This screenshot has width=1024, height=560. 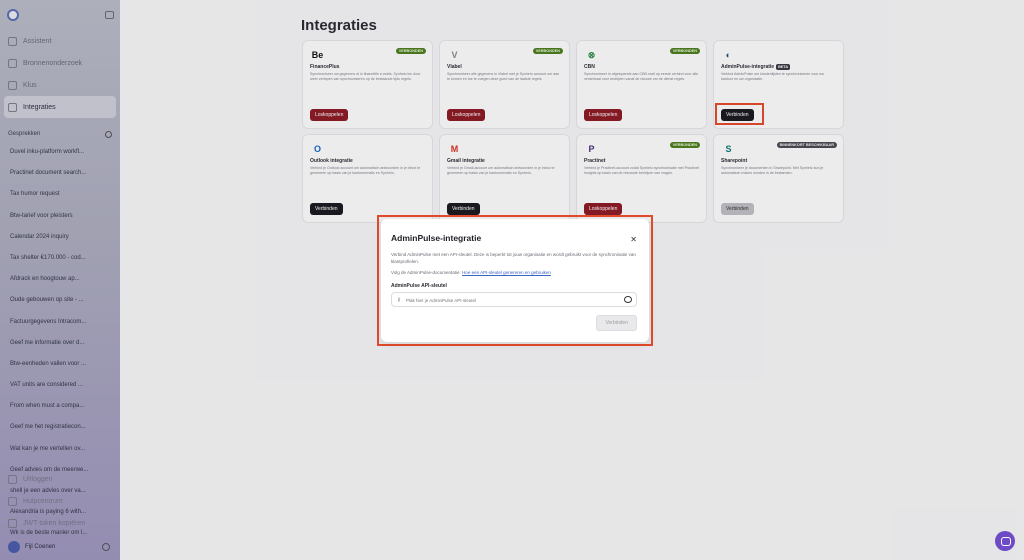 What do you see at coordinates (628, 299) in the screenshot?
I see `eye-icon` at bounding box center [628, 299].